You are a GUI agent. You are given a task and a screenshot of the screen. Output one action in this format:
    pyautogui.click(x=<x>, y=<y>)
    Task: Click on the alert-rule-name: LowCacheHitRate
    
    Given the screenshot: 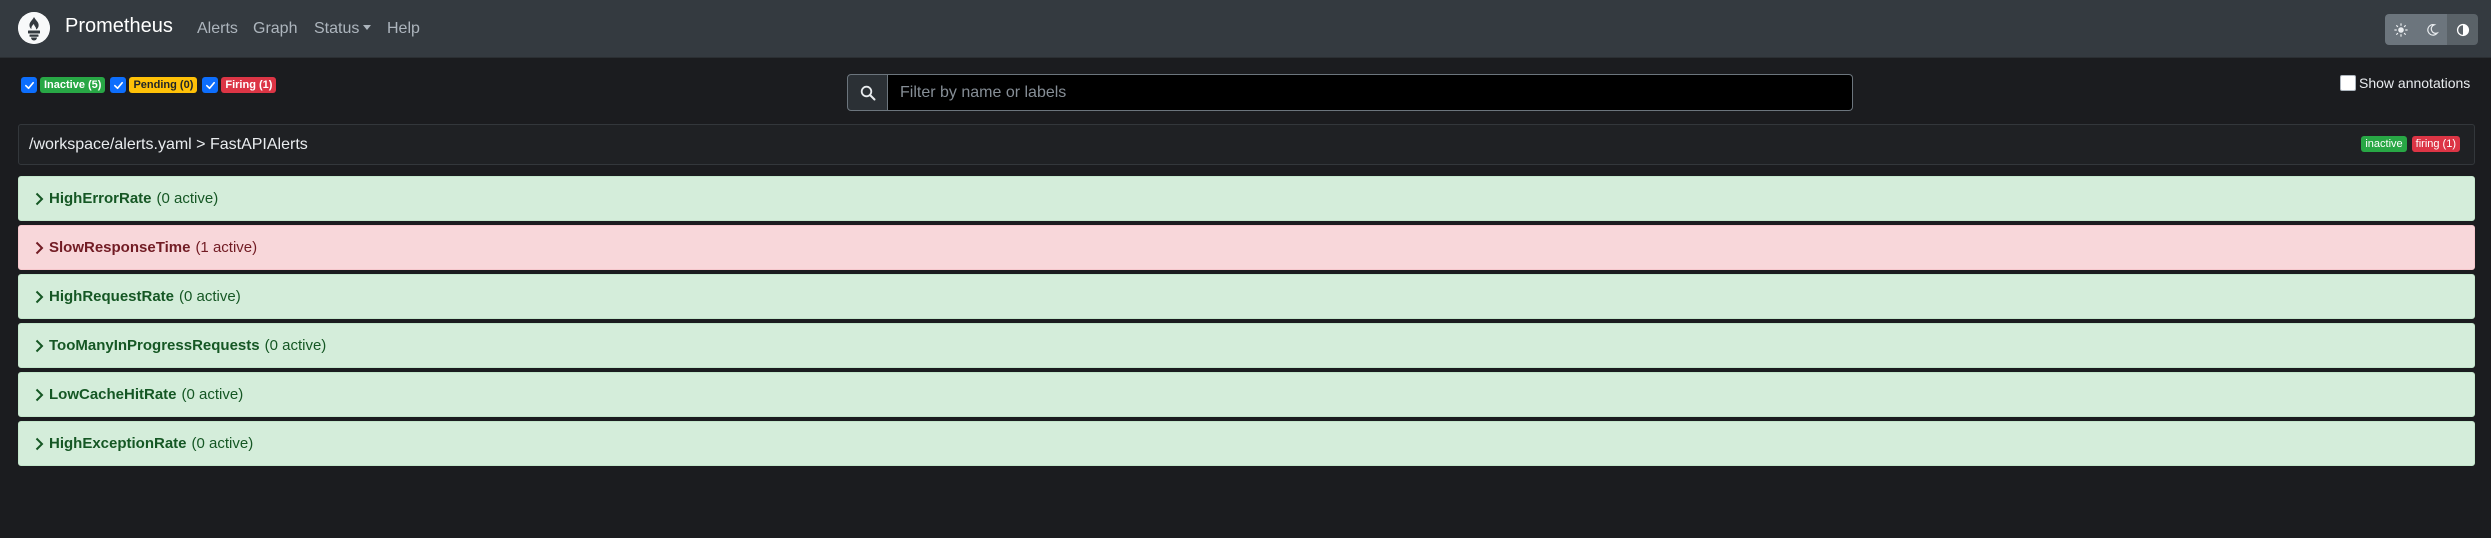 What is the action you would take?
    pyautogui.click(x=113, y=394)
    